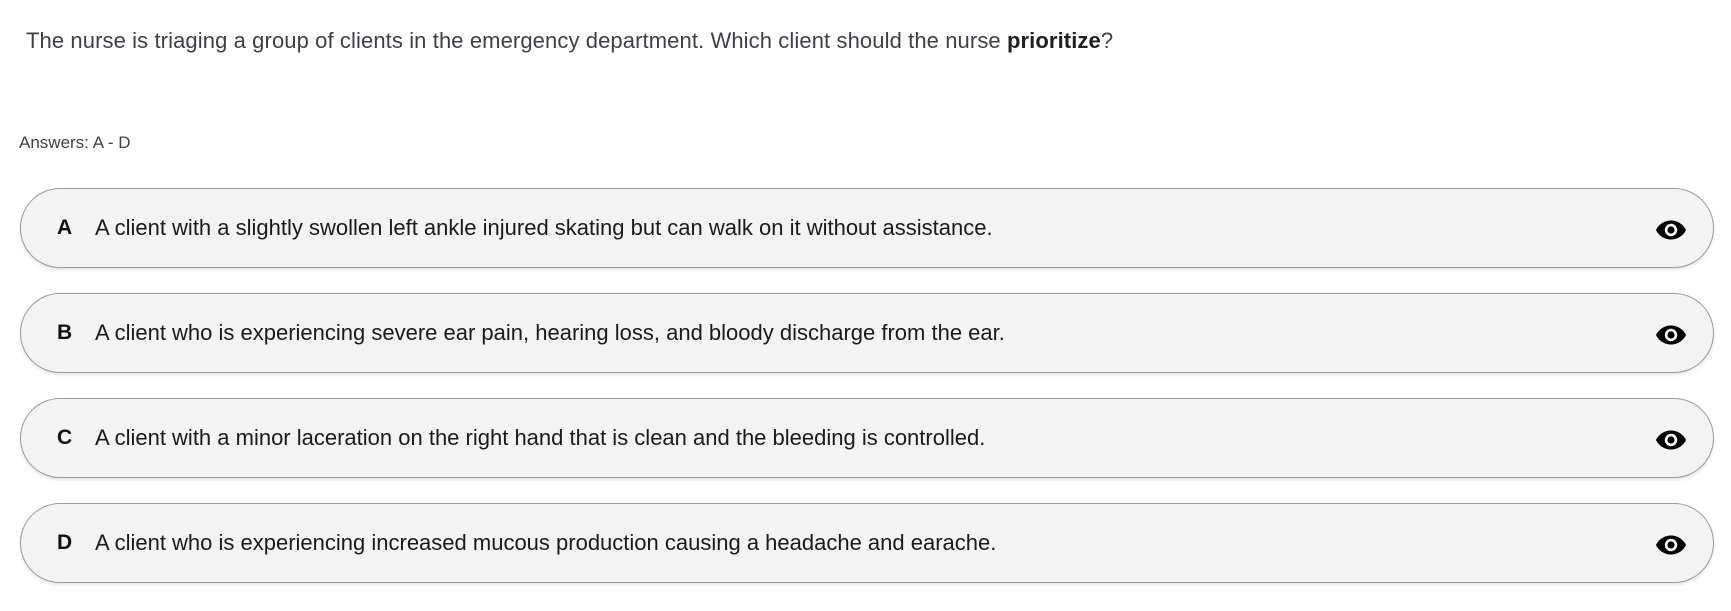  Describe the element at coordinates (1107, 40) in the screenshot. I see `question-text-after: ?` at that location.